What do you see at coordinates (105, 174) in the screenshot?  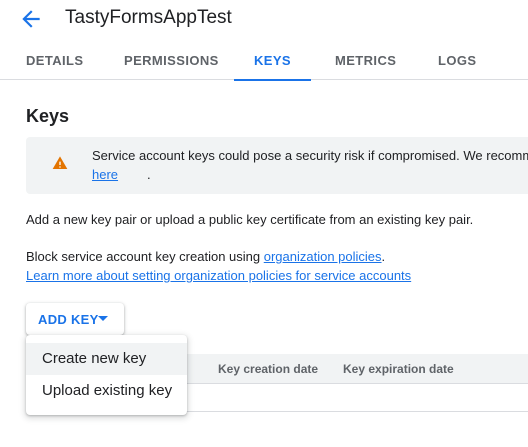 I see `warning-learn-link: here` at bounding box center [105, 174].